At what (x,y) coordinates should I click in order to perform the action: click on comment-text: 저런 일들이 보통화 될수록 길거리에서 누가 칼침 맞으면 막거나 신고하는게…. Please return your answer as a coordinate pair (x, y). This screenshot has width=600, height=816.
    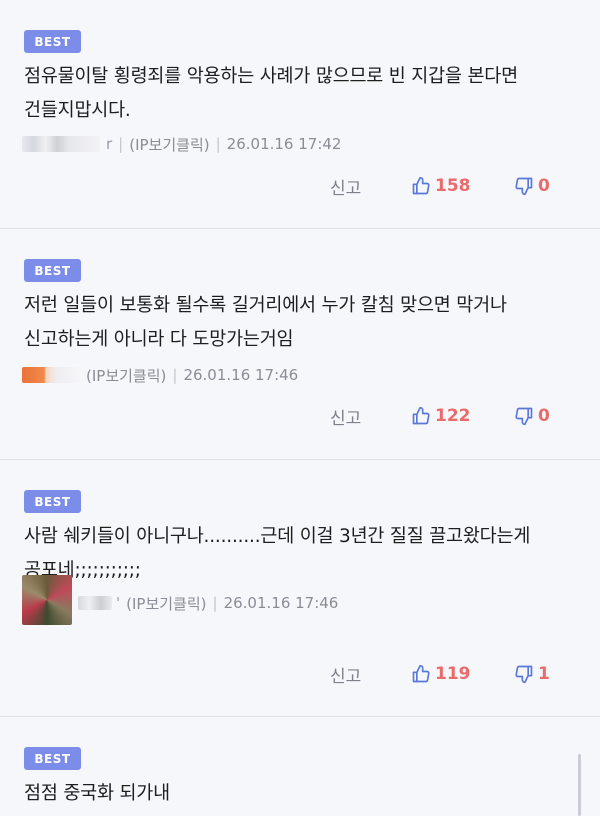
    Looking at the image, I should click on (265, 322).